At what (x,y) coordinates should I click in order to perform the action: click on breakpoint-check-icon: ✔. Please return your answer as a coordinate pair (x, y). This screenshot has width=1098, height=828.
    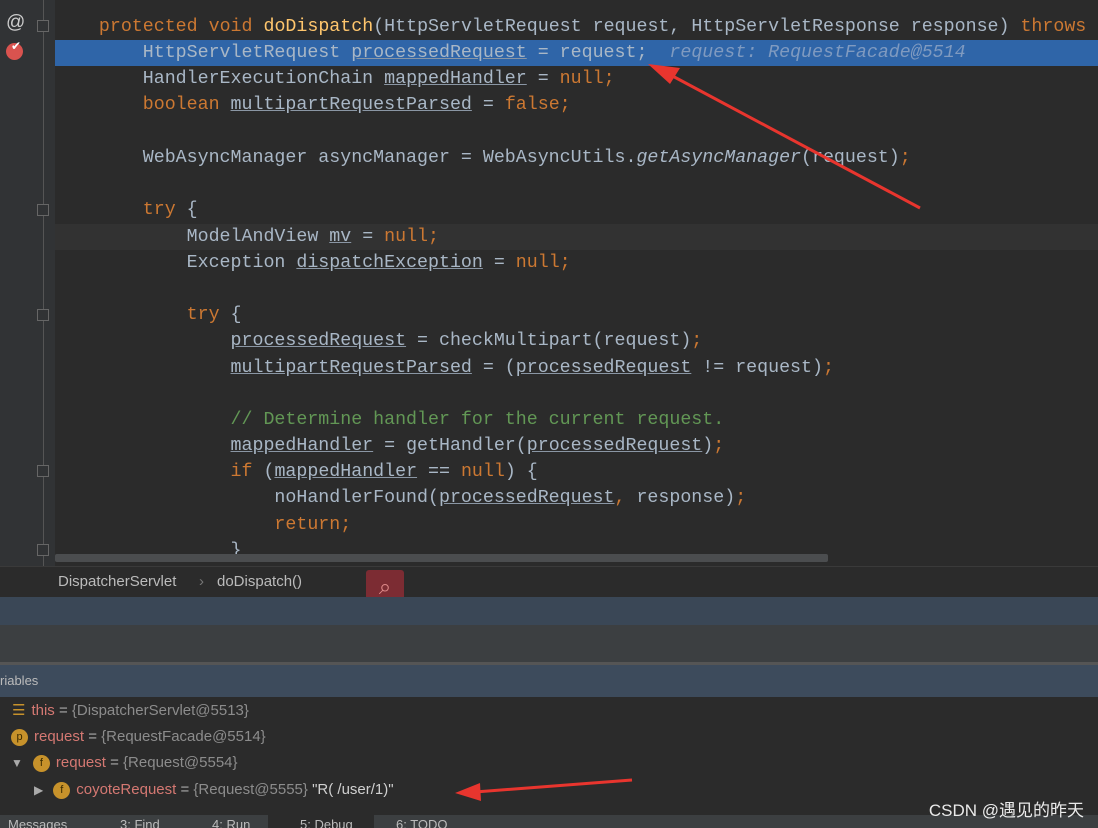
    Looking at the image, I should click on (14, 49).